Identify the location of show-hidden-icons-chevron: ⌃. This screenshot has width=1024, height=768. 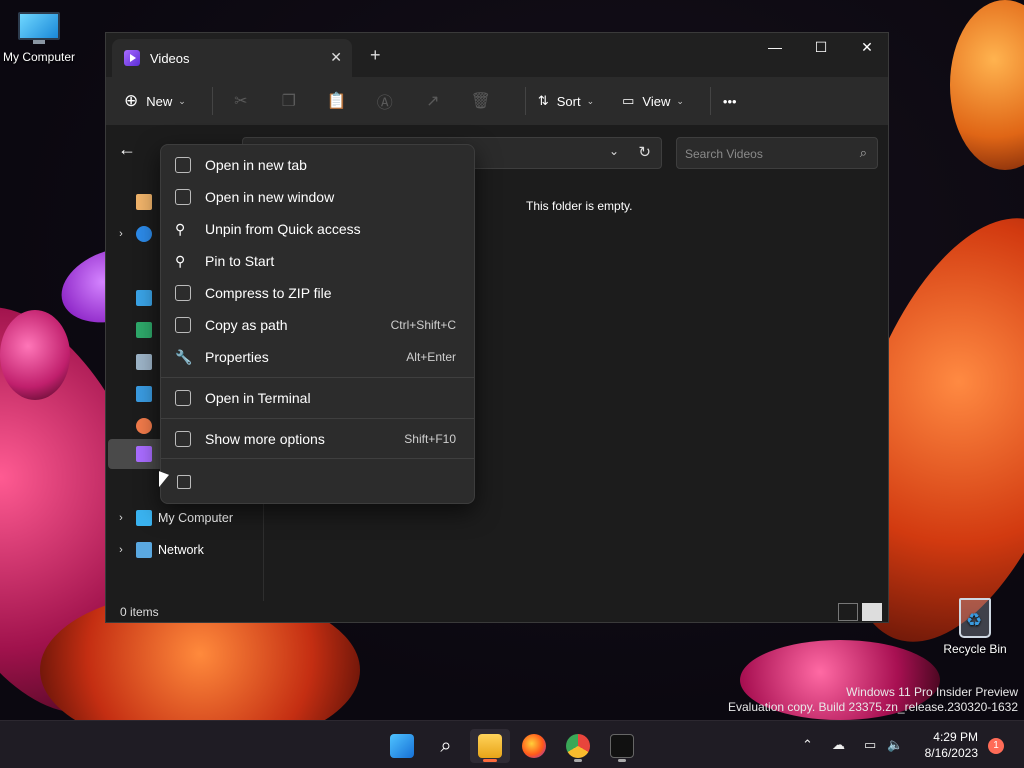
(807, 745).